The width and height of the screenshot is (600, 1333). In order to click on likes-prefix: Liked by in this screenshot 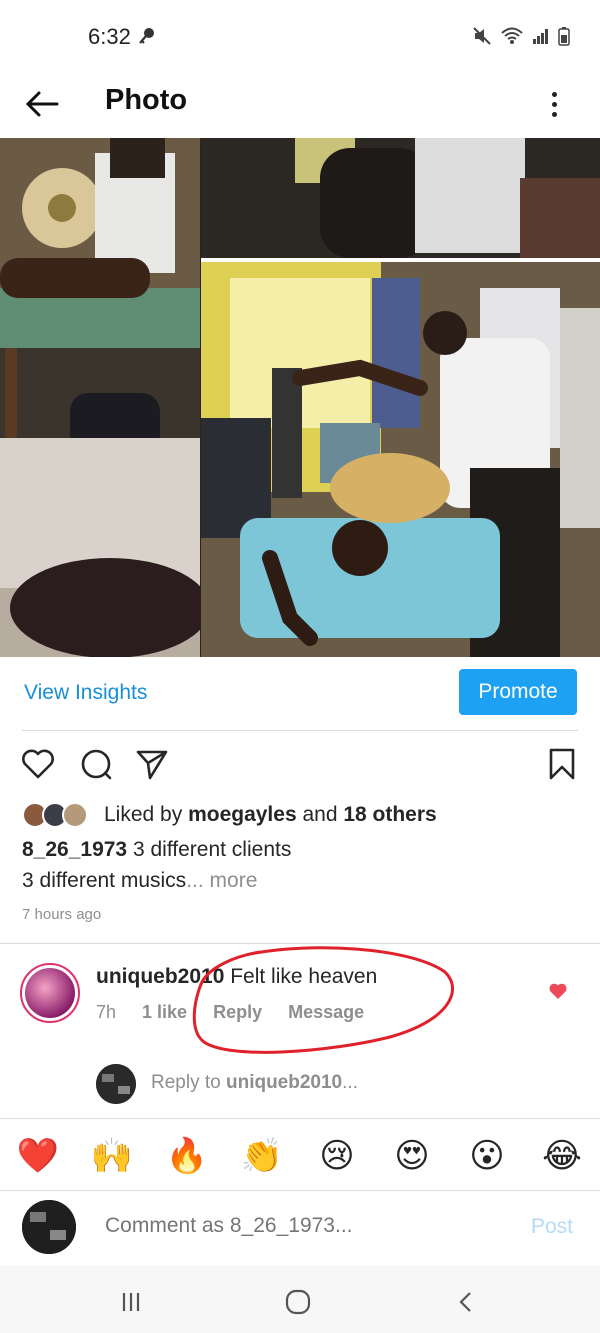, I will do `click(146, 814)`.